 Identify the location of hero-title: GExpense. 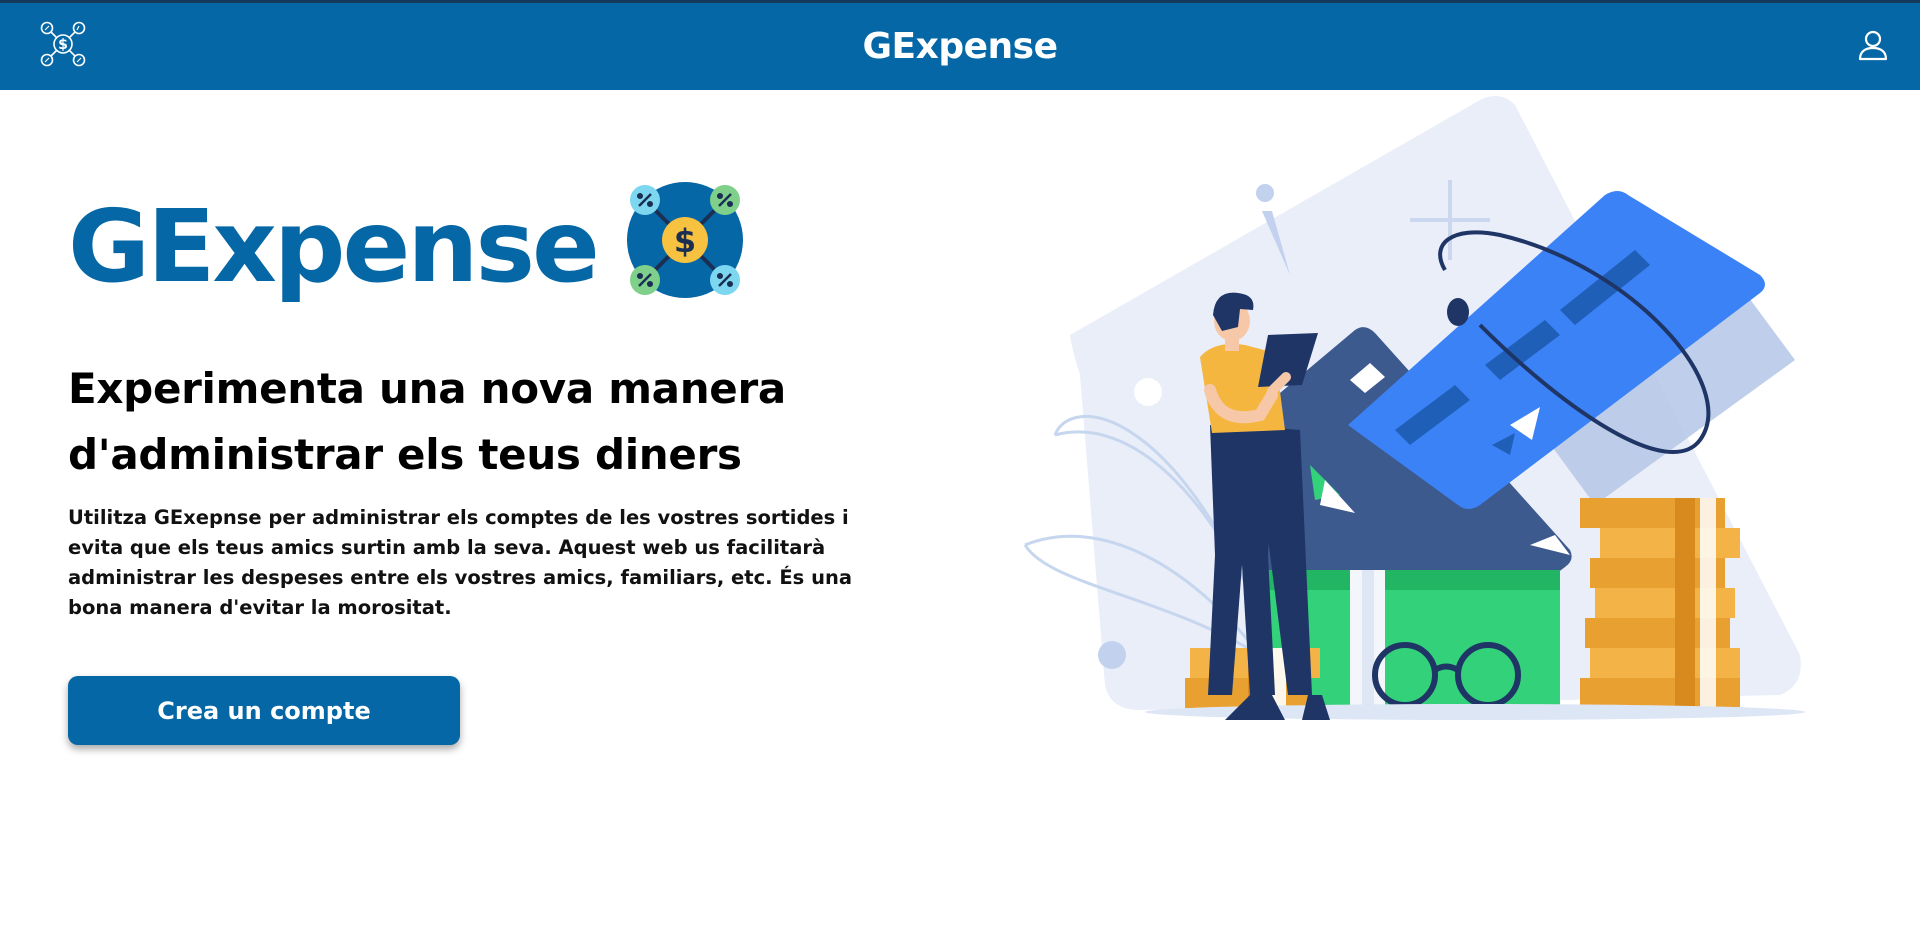
(334, 246).